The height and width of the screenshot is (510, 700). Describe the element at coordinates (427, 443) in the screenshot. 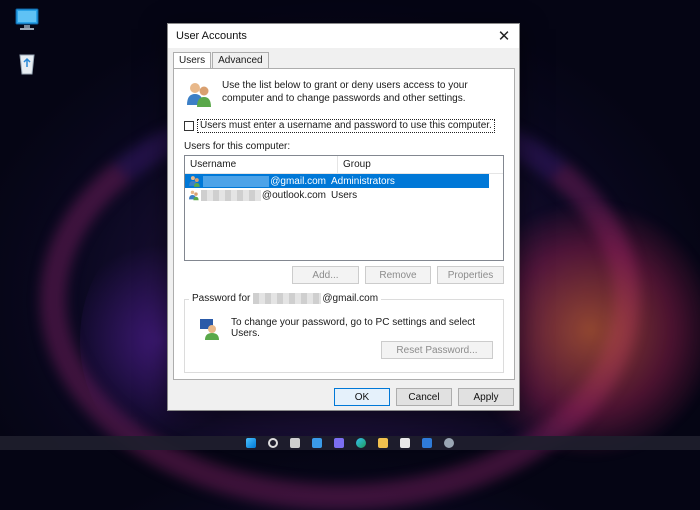

I see `mail-icon` at that location.